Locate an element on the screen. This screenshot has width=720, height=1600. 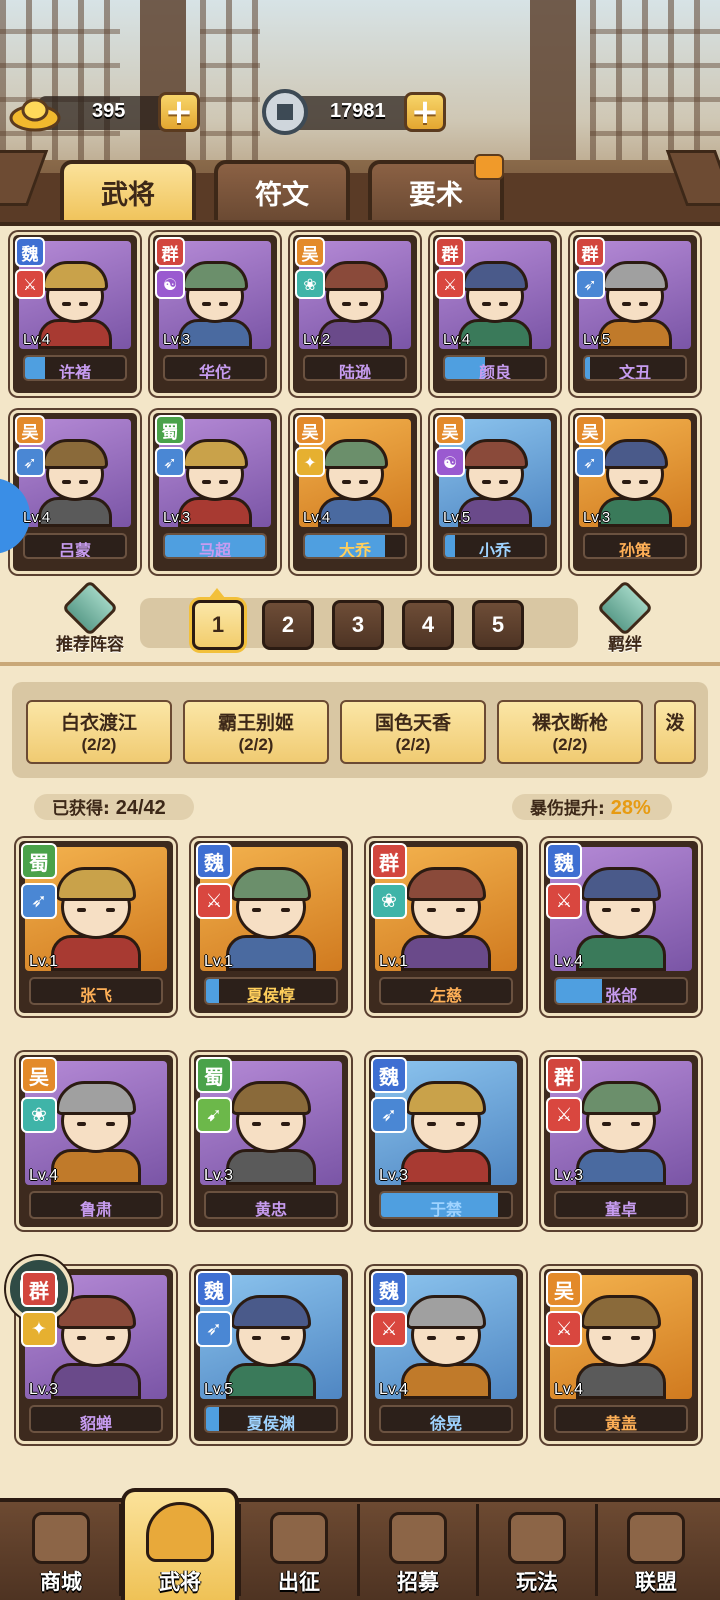
add-gold-button: + is located at coordinates (179, 112).